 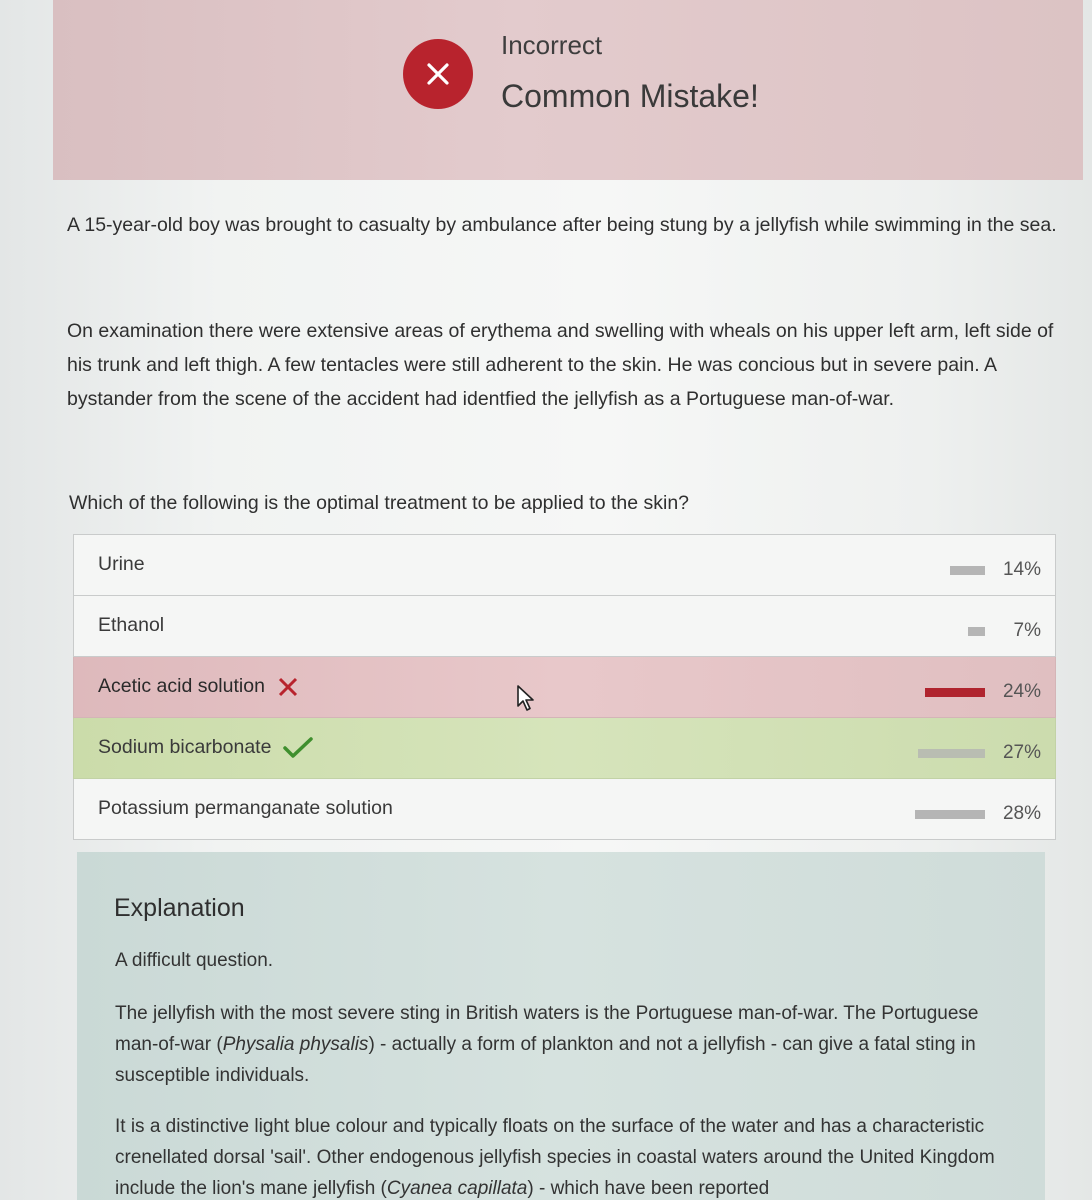 What do you see at coordinates (295, 1044) in the screenshot?
I see `species-name: Physalia physalis` at bounding box center [295, 1044].